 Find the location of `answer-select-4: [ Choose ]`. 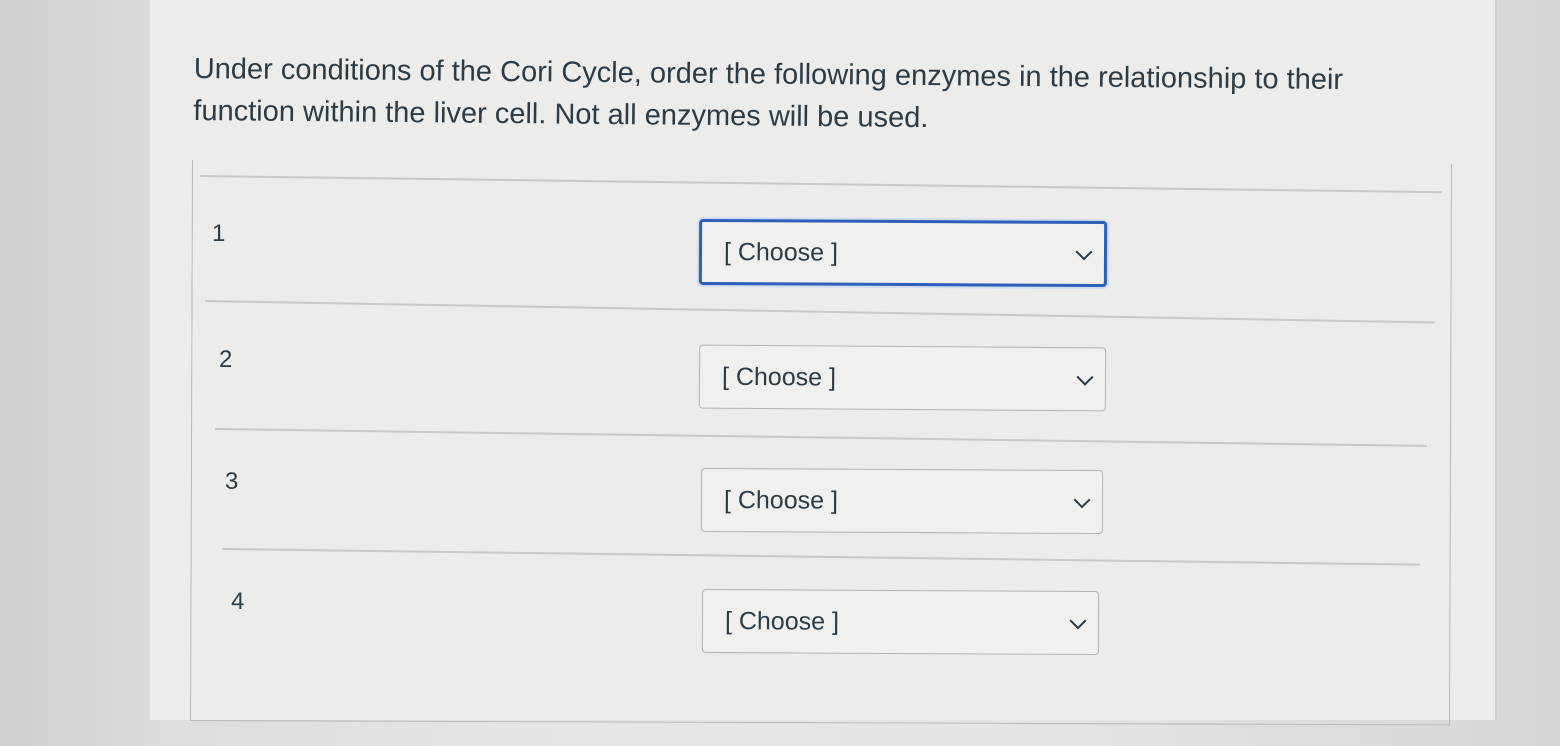

answer-select-4: [ Choose ] is located at coordinates (900, 622).